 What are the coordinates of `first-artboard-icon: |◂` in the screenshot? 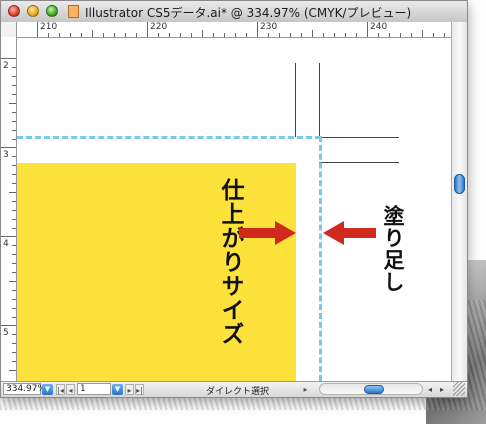 It's located at (60, 389).